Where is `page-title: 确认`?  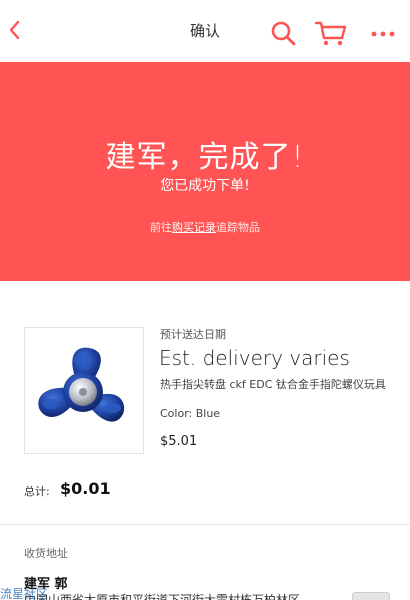
page-title: 确认 is located at coordinates (204, 31).